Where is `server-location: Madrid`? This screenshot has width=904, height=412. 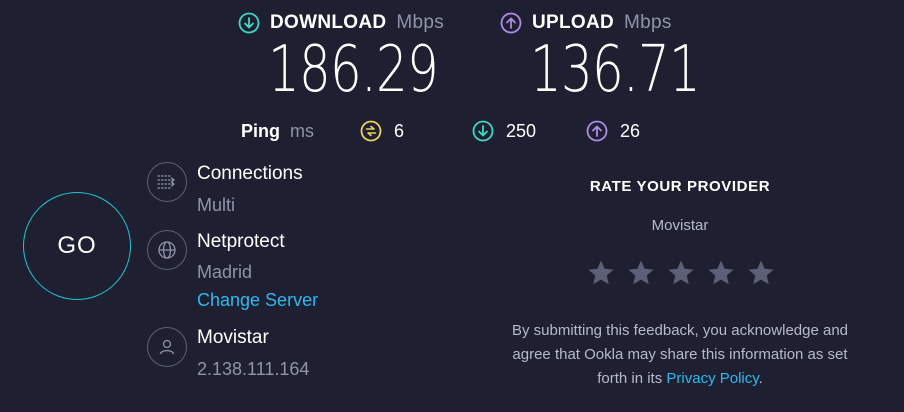 server-location: Madrid is located at coordinates (225, 272).